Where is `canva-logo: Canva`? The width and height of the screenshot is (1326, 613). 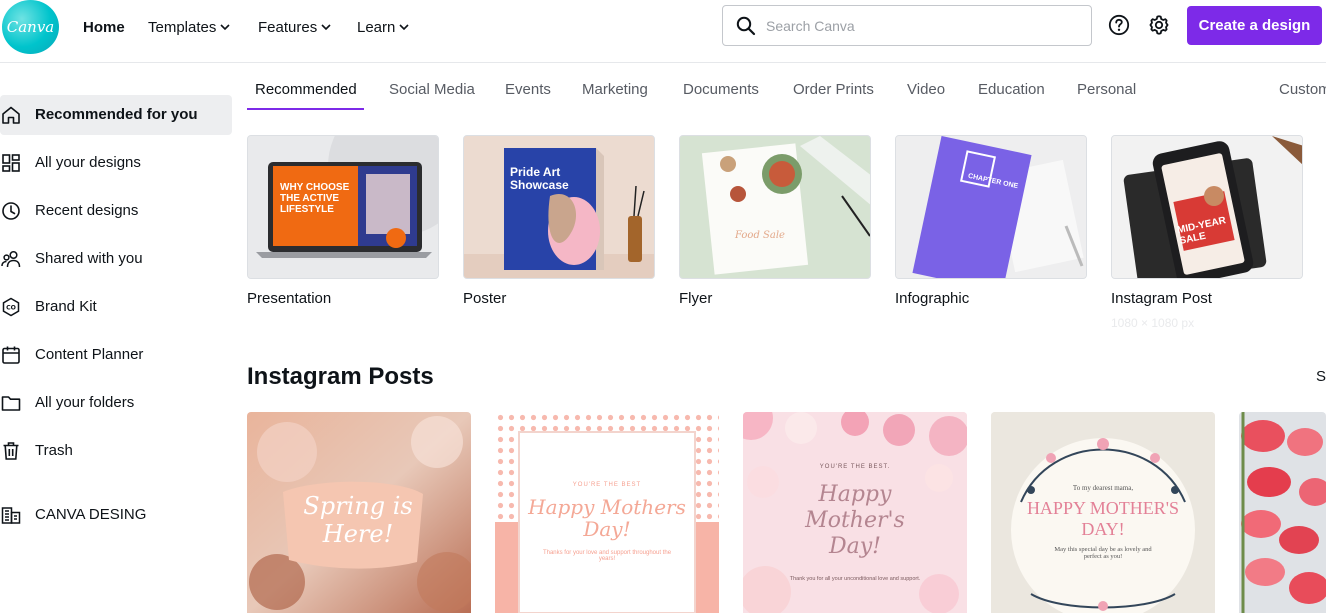
canva-logo: Canva is located at coordinates (30, 27).